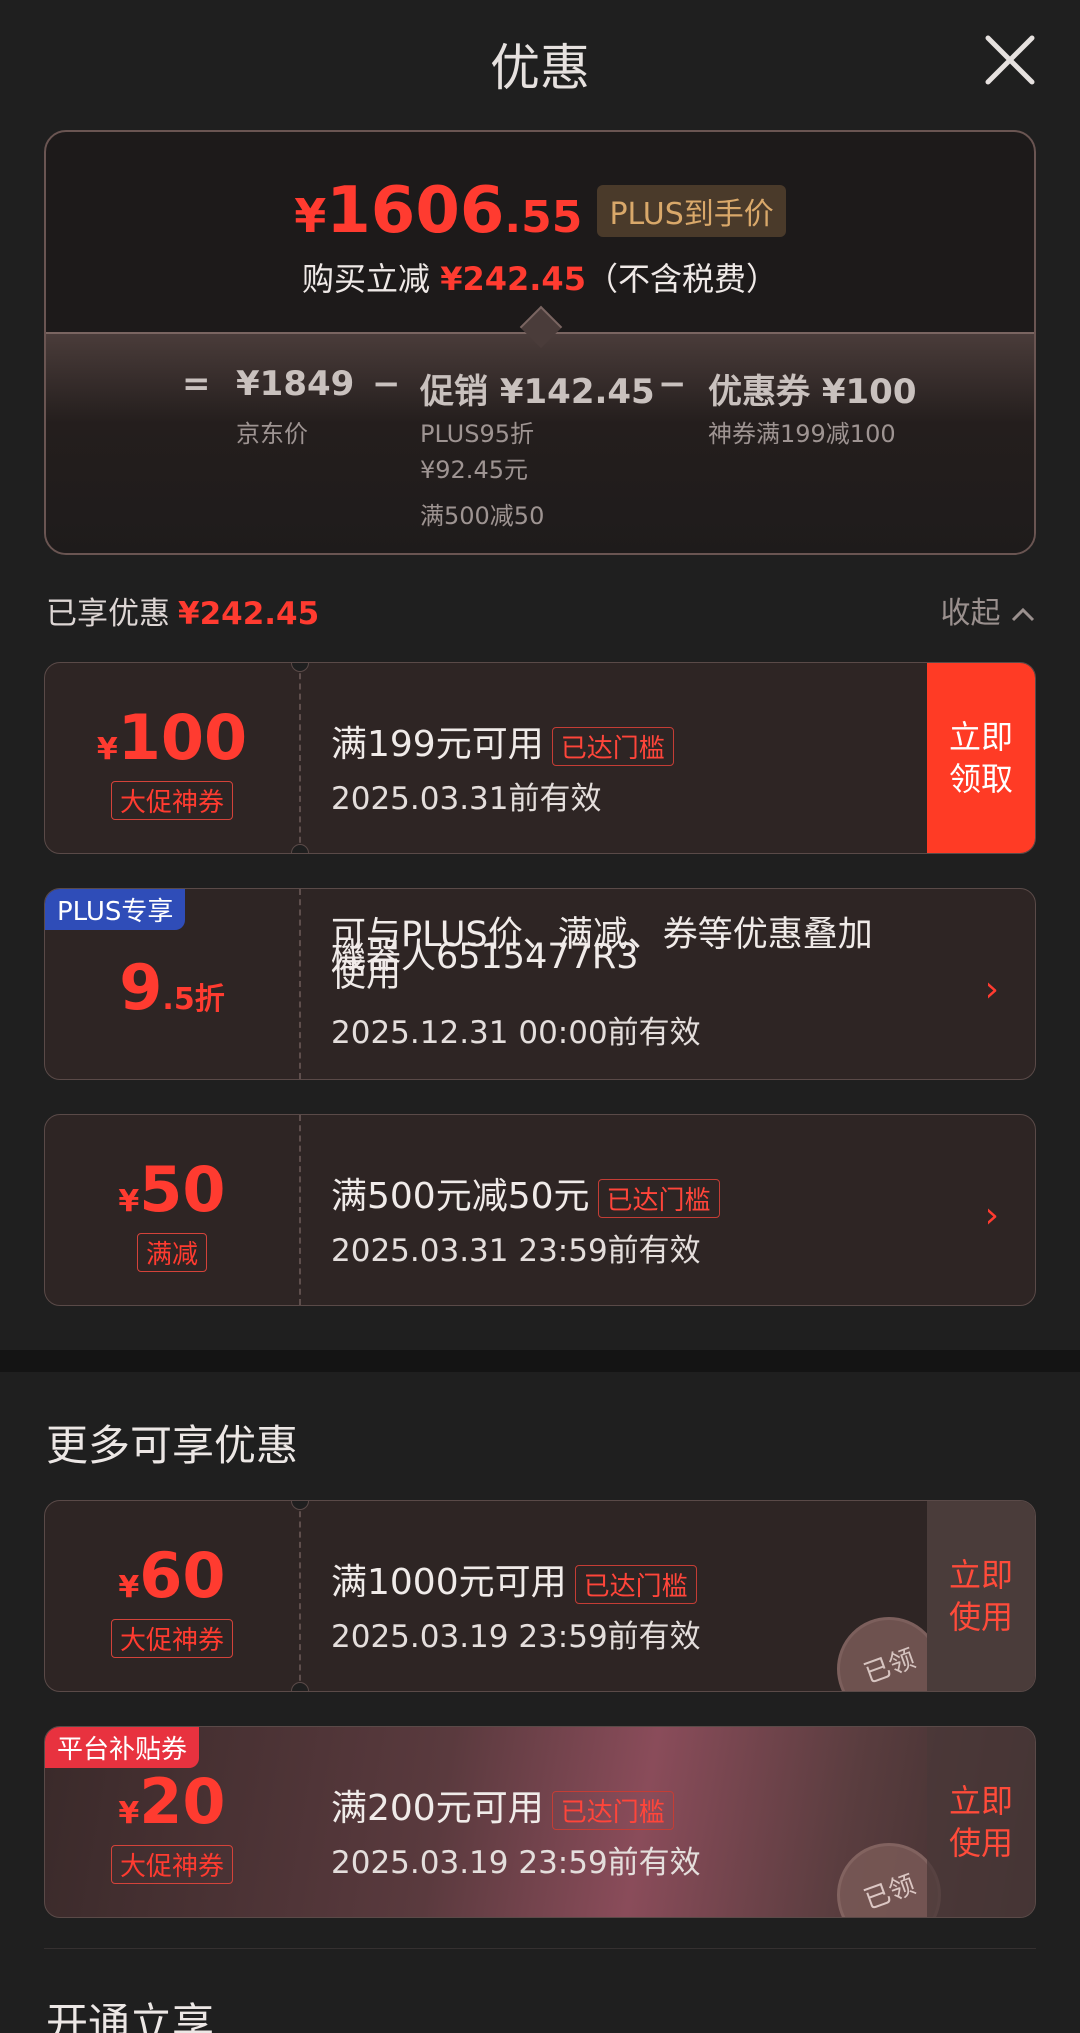 The height and width of the screenshot is (2033, 1080). Describe the element at coordinates (295, 384) in the screenshot. I see `jd-price: ¥1849` at that location.